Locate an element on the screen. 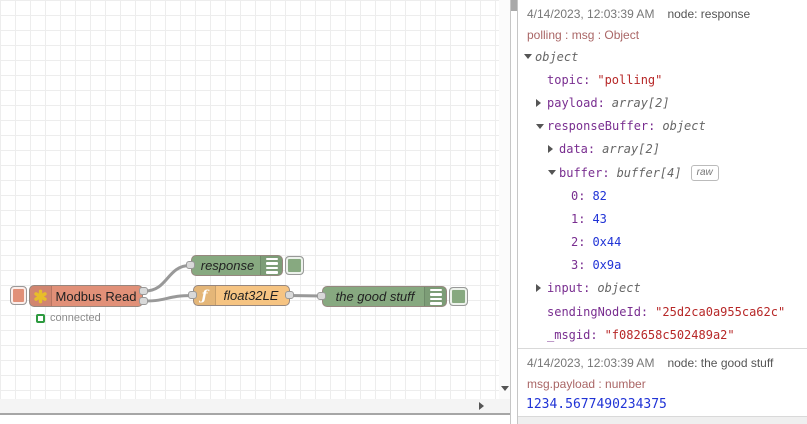  modbus-node-button is located at coordinates (18, 295).